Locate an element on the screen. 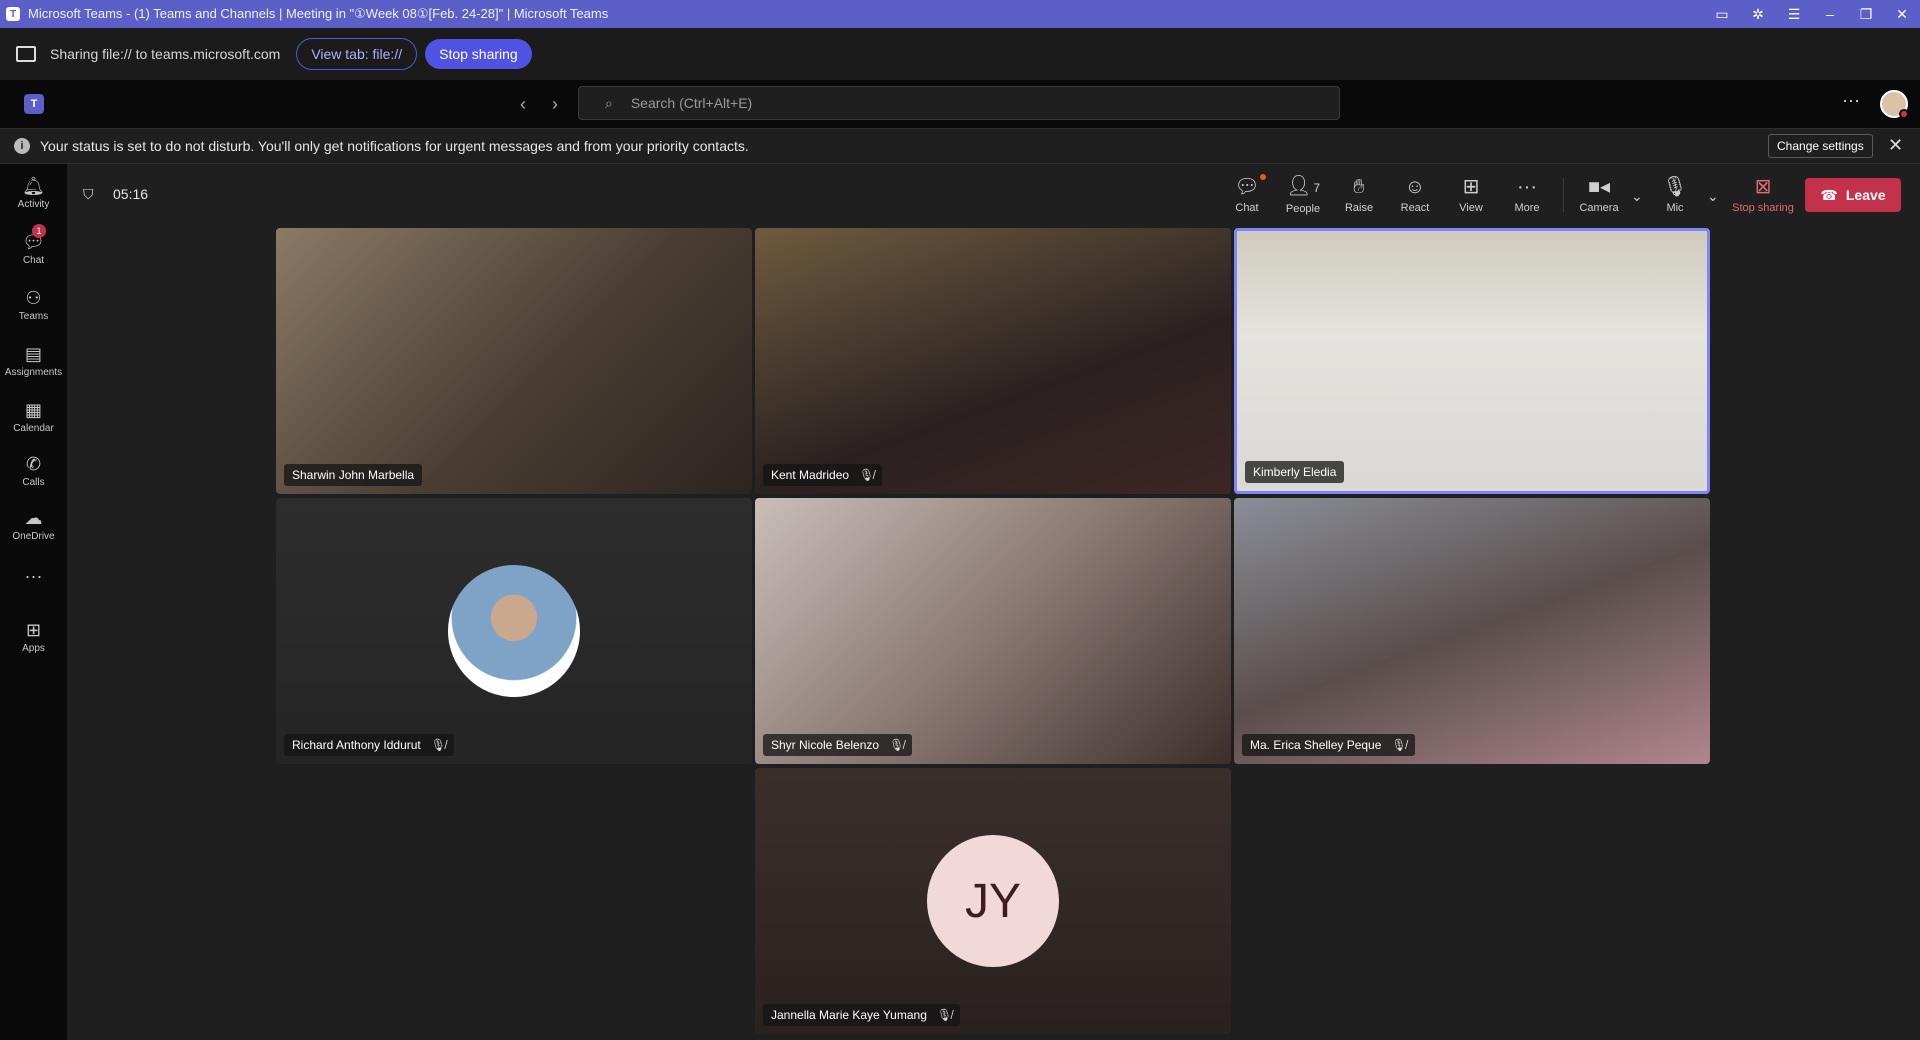 Image resolution: width=1920 pixels, height=1040 pixels. camera-button: ■◂ Camera is located at coordinates (1599, 195).